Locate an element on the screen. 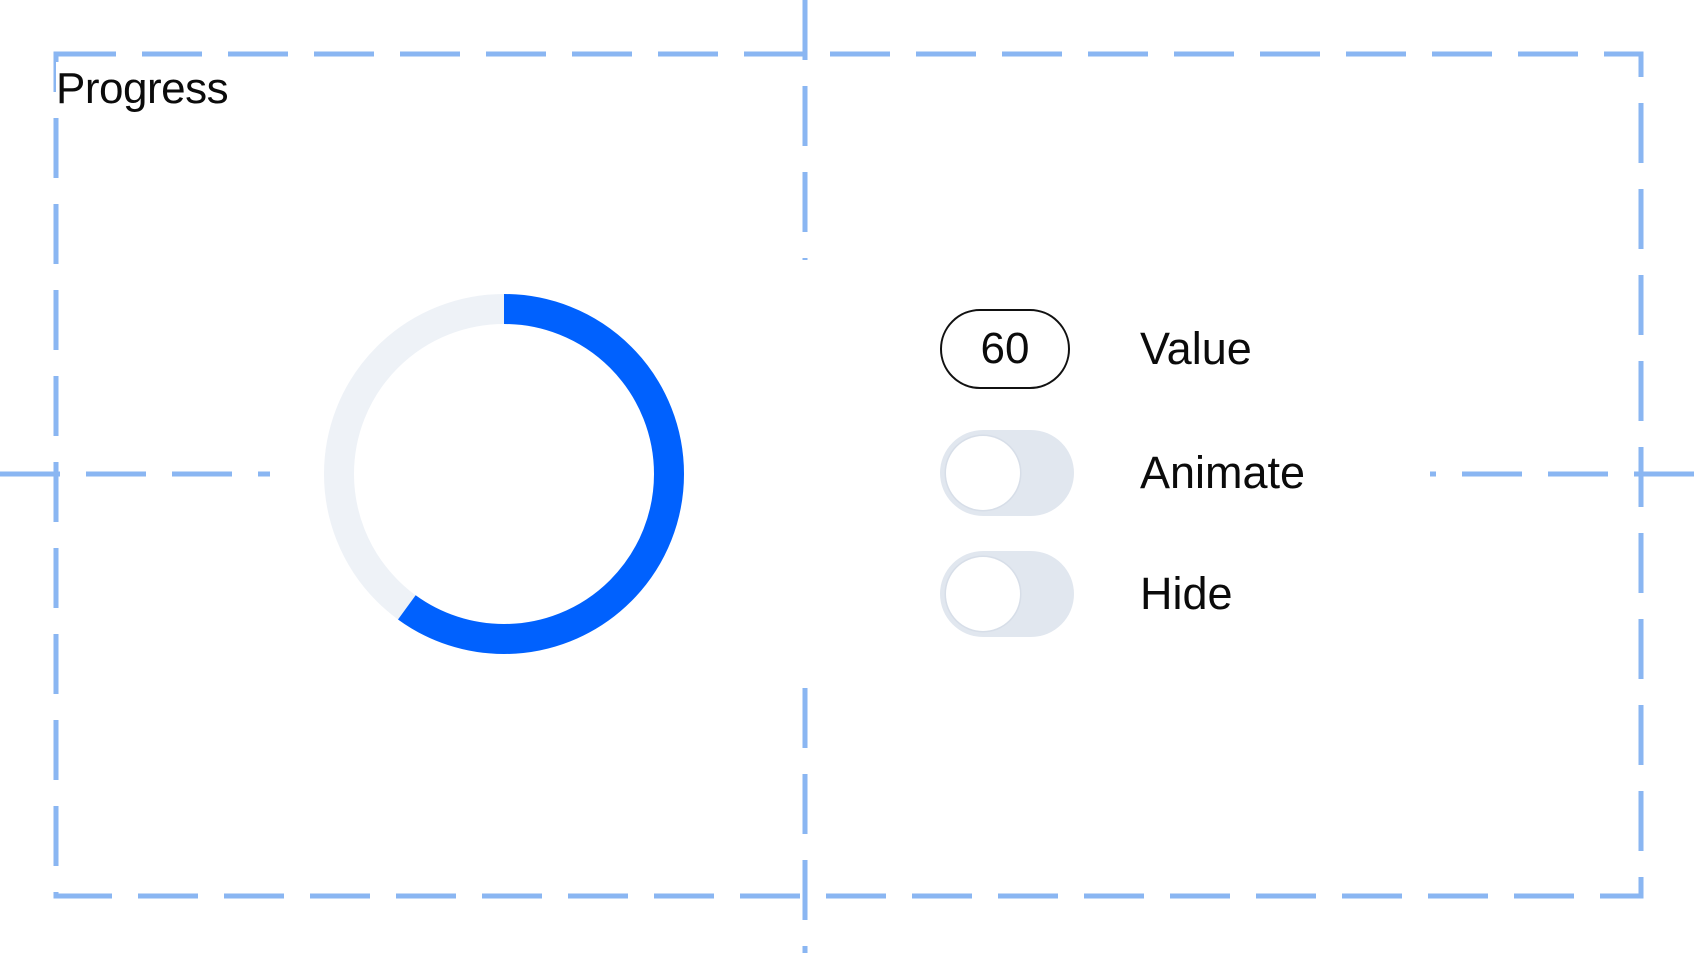  value-label: Value is located at coordinates (1196, 348).